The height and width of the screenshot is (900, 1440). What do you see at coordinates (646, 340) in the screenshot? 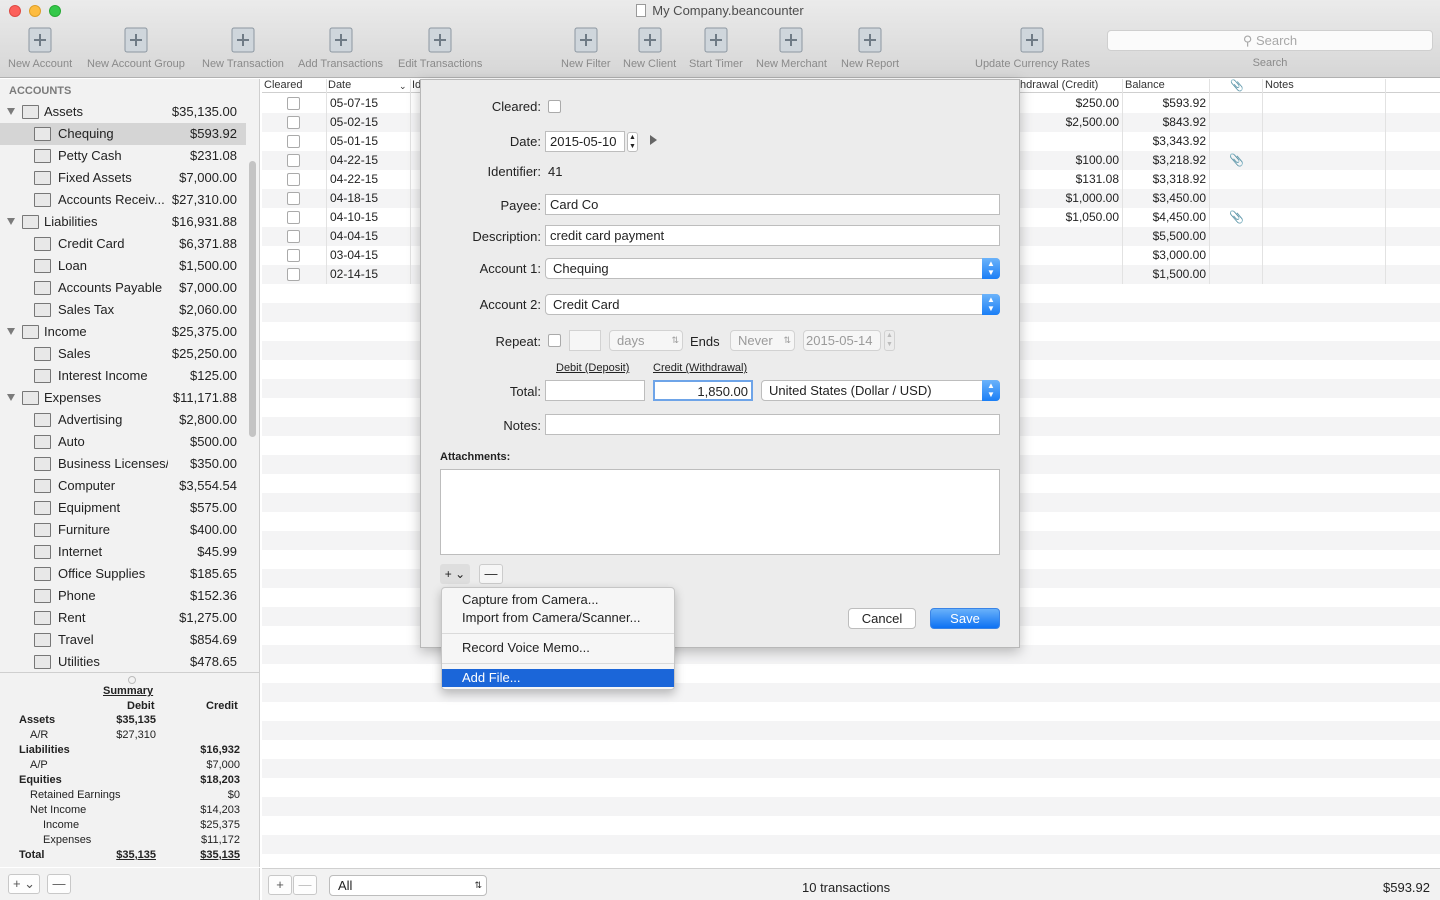
I see `repeat-unit-select: days ⇅` at bounding box center [646, 340].